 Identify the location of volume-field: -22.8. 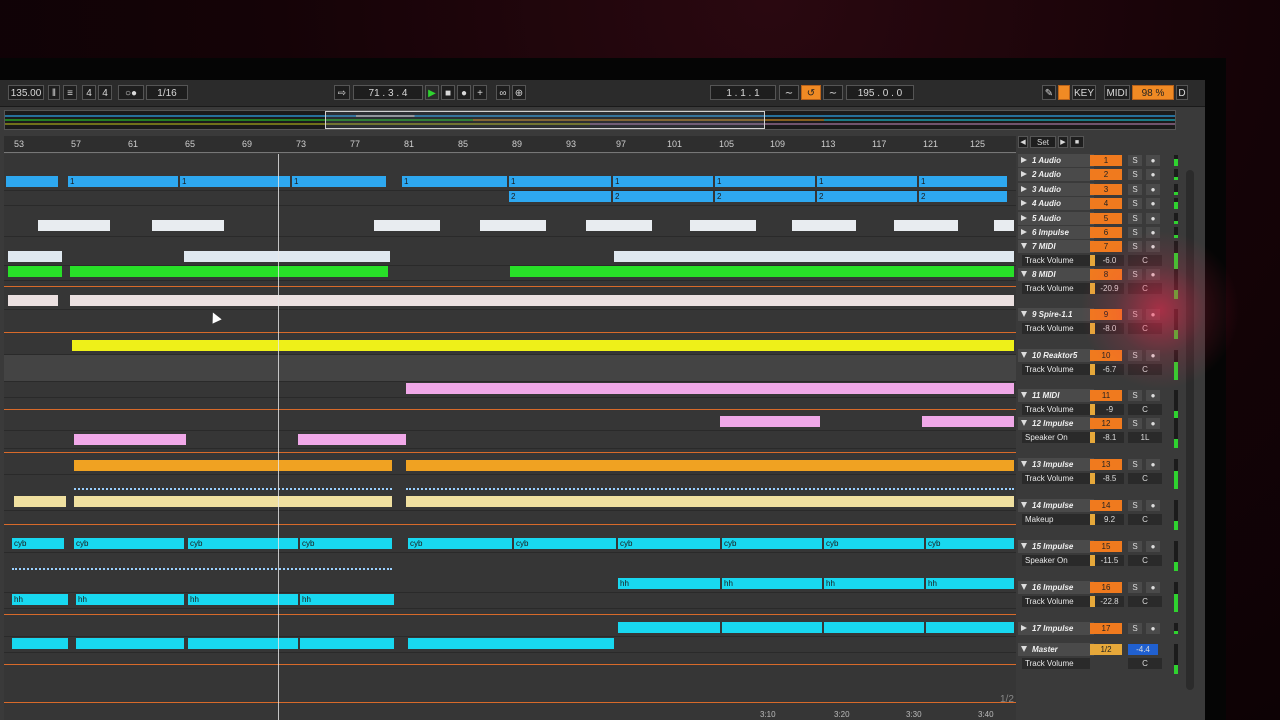
(1107, 601).